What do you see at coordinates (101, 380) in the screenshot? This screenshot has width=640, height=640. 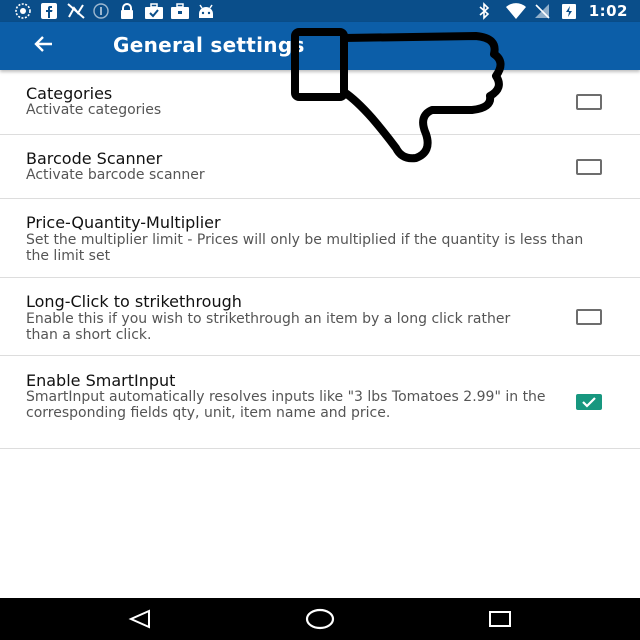 I see `setting-title: Enable SmartInput` at bounding box center [101, 380].